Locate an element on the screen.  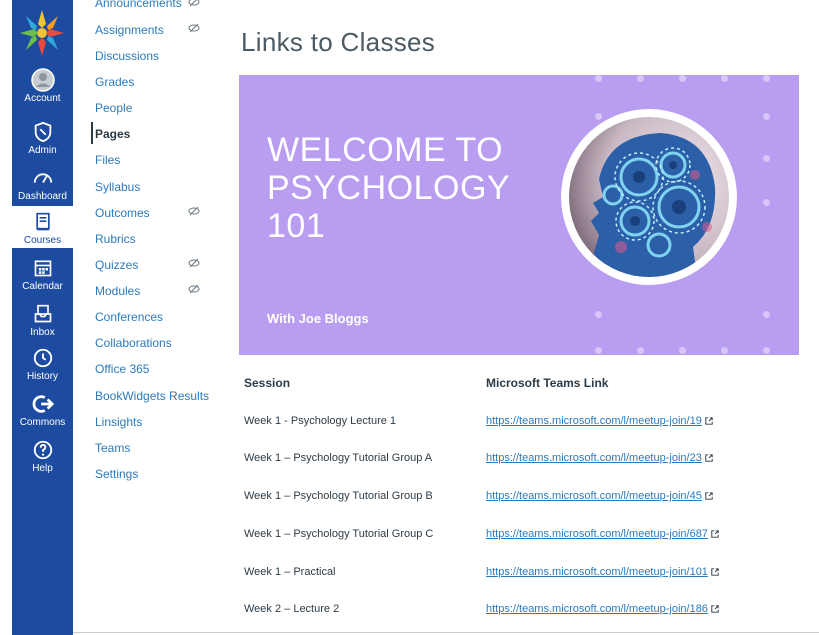
banner-title: WELCOME TO PSYCHOLOGY 101 is located at coordinates (389, 188).